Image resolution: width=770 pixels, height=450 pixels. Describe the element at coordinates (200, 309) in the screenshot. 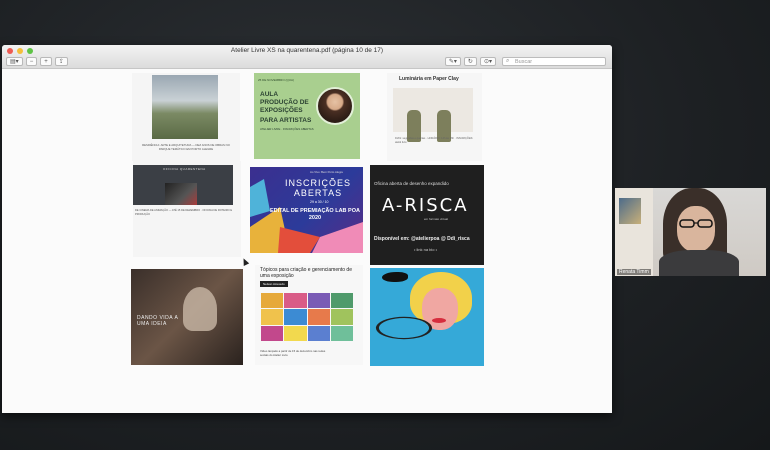

I see `person-photo` at that location.